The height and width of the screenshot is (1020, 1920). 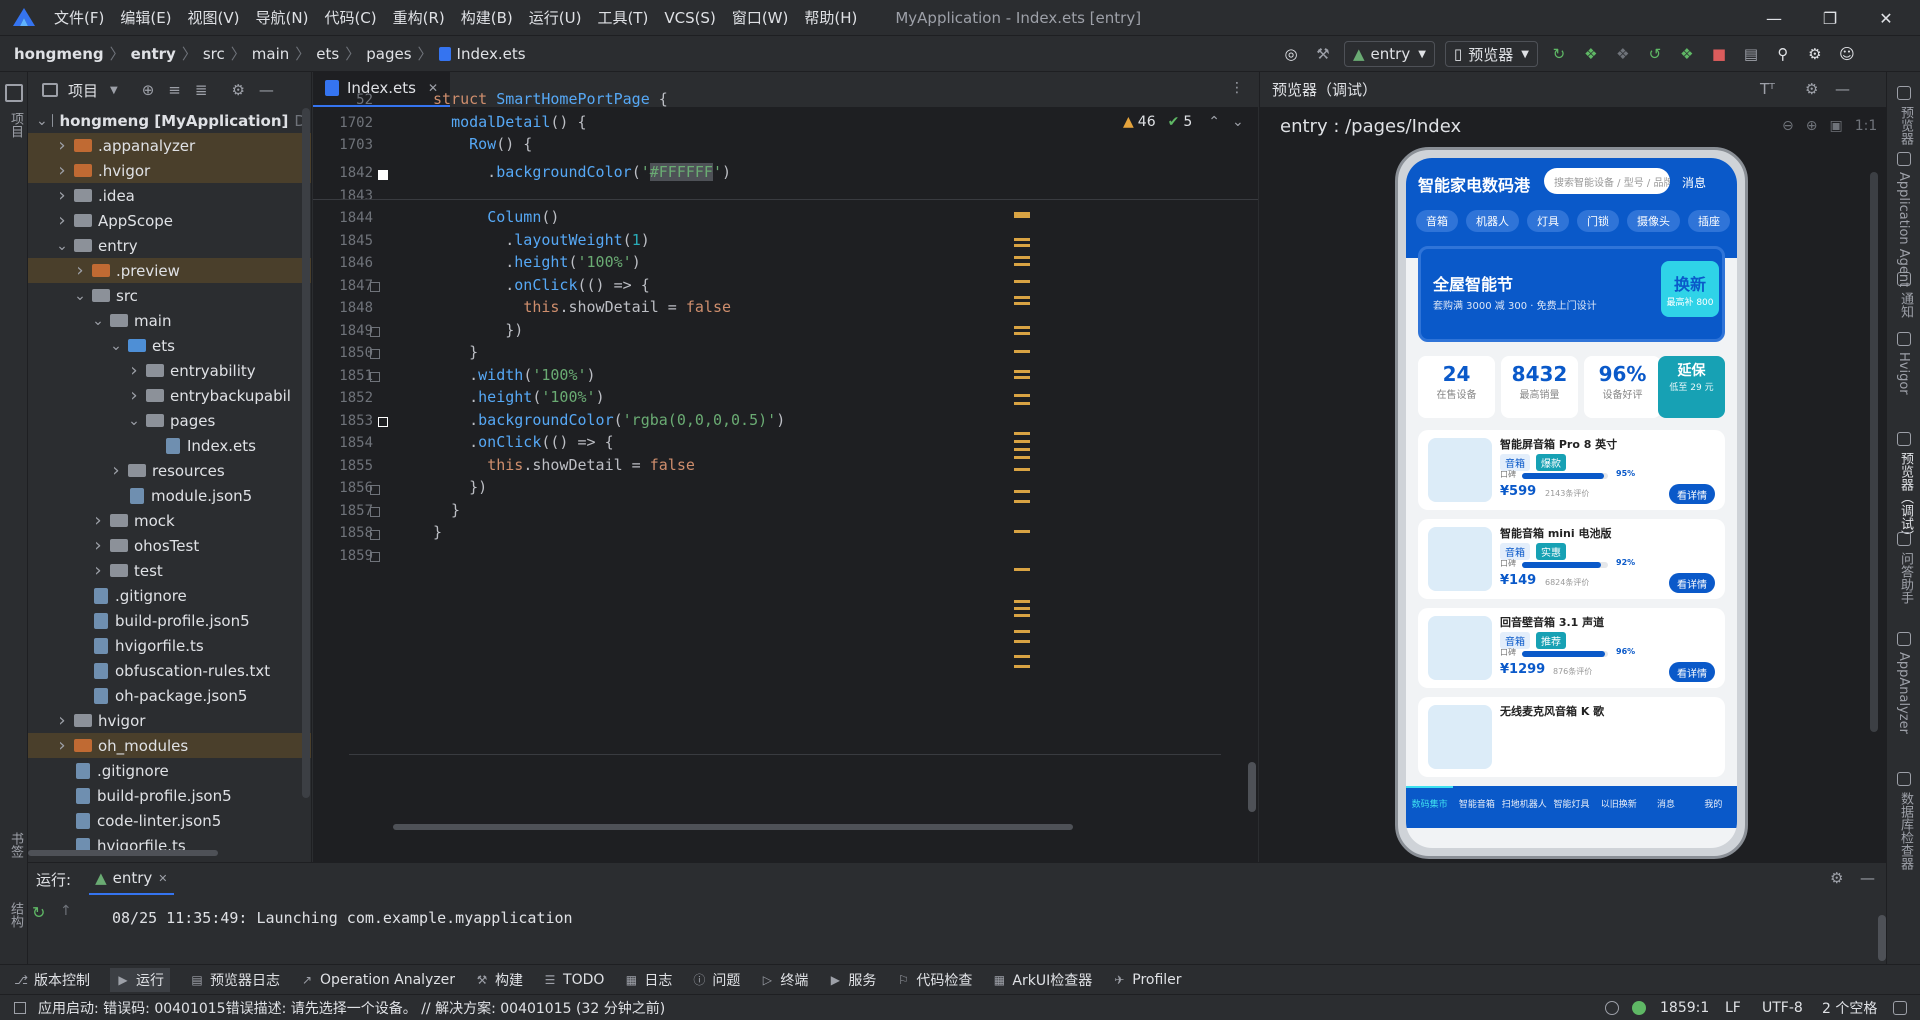 What do you see at coordinates (79, 17) in the screenshot?
I see `menu-item: 文件(F)` at bounding box center [79, 17].